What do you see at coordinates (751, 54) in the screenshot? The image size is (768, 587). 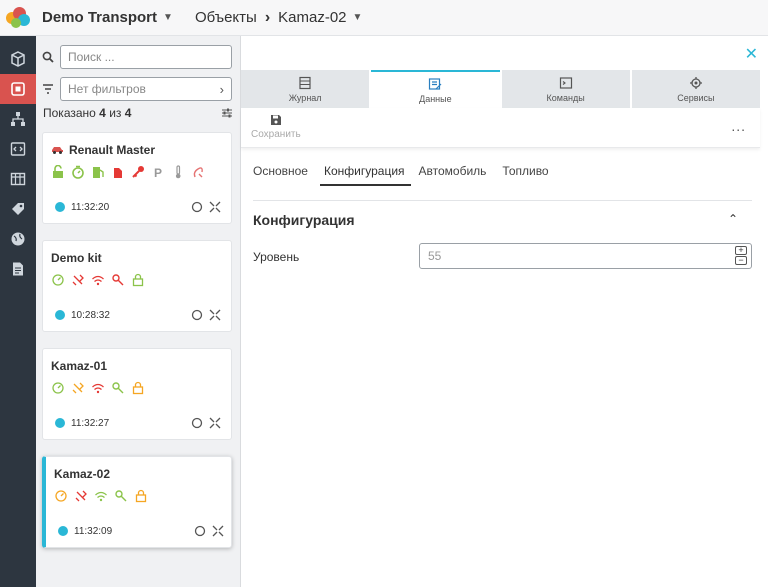 I see `close-icon: ✕` at bounding box center [751, 54].